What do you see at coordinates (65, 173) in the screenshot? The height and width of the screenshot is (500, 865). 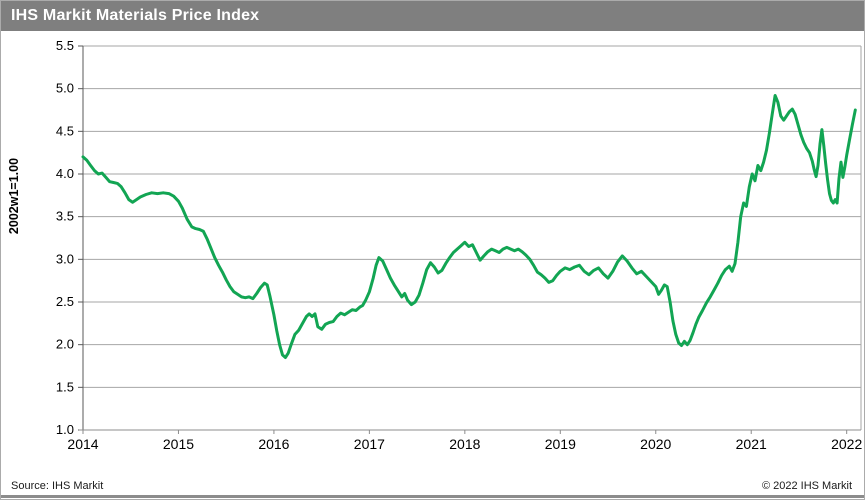 I see `y-tick-label: 4.0` at bounding box center [65, 173].